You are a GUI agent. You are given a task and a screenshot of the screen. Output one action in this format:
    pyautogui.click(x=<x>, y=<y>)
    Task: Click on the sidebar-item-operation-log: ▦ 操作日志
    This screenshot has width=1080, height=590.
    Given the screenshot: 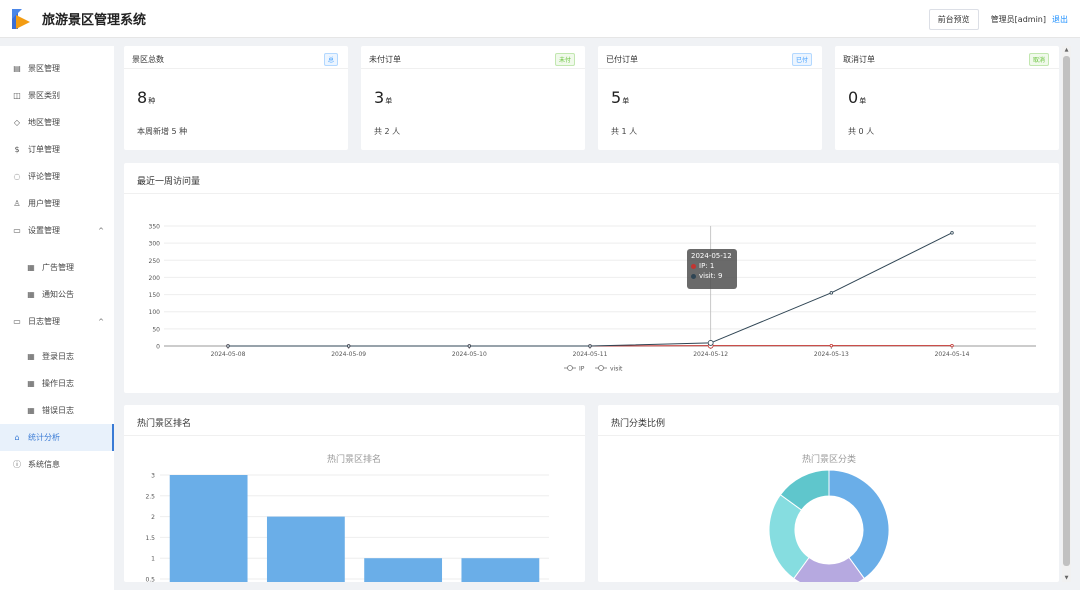 What is the action you would take?
    pyautogui.click(x=57, y=383)
    